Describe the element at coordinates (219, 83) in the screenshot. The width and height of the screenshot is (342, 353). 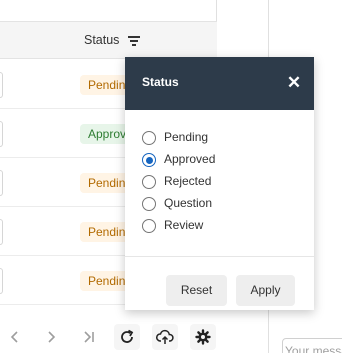
I see `popup-header: Status ✕` at that location.